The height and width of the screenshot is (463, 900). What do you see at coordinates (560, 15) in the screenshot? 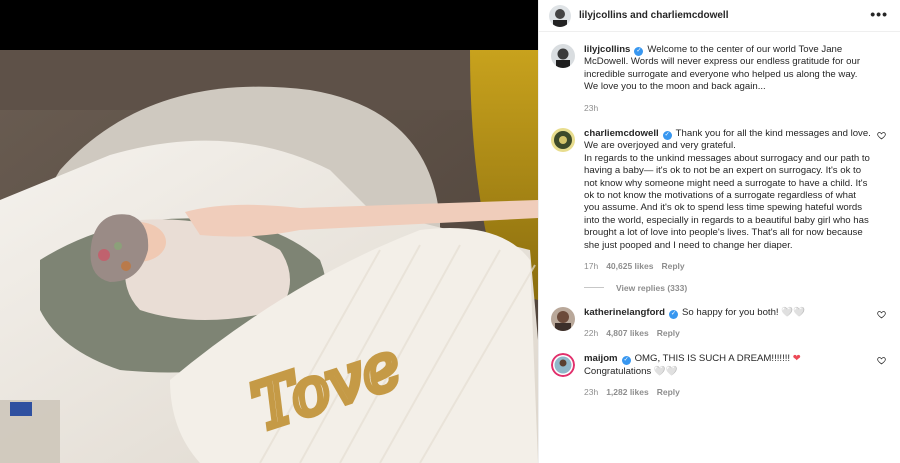
I see `author-avatar` at bounding box center [560, 15].